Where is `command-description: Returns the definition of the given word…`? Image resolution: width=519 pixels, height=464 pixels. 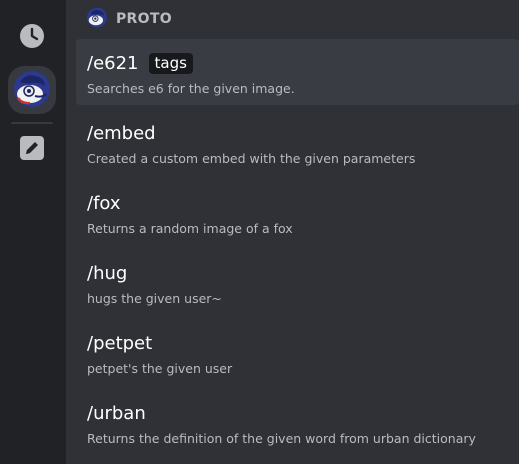
command-description: Returns the definition of the given word… is located at coordinates (281, 438).